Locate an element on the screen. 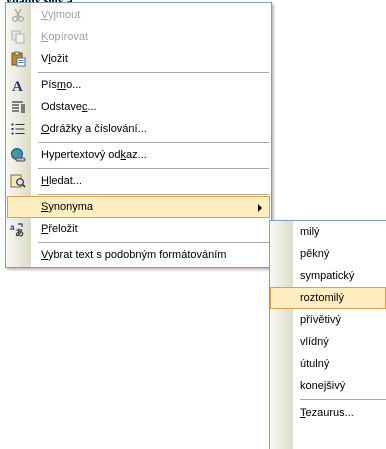 This screenshot has height=449, width=386. menu-item-copy: Kopírovat is located at coordinates (138, 37).